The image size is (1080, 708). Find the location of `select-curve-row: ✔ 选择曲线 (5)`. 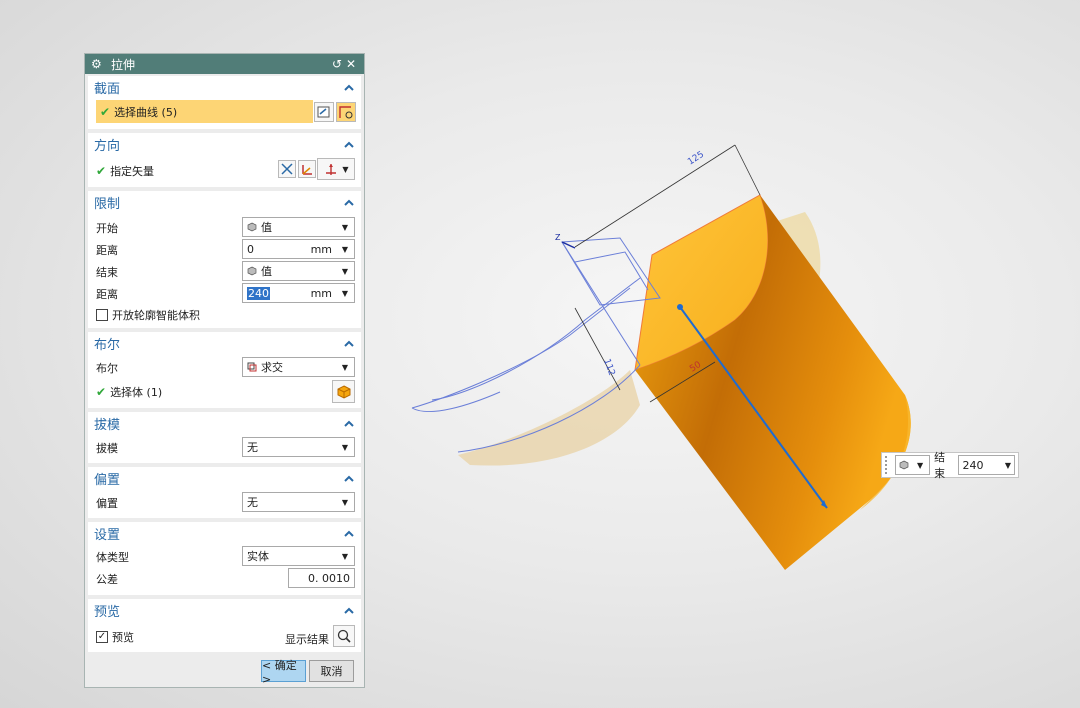

select-curve-row: ✔ 选择曲线 (5) is located at coordinates (204, 111).